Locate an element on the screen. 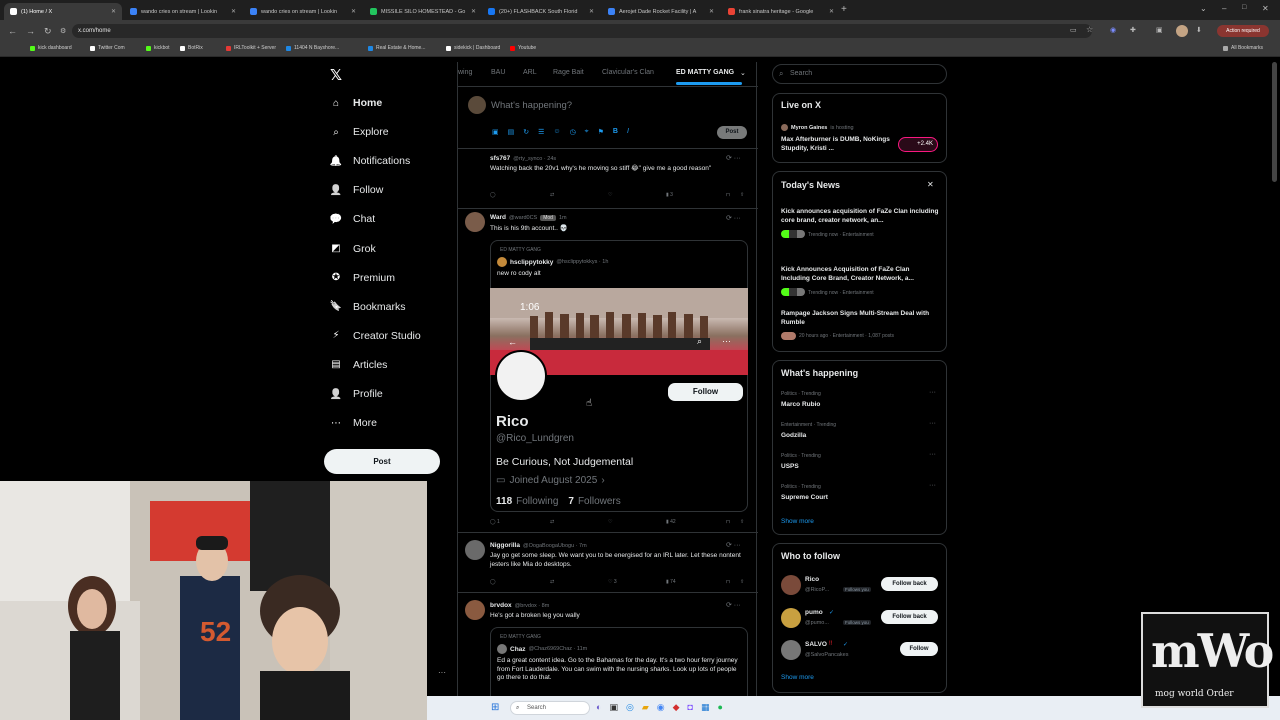 Image resolution: width=1280 pixels, height=720 pixels. close-icon: ✕ is located at coordinates (930, 184).